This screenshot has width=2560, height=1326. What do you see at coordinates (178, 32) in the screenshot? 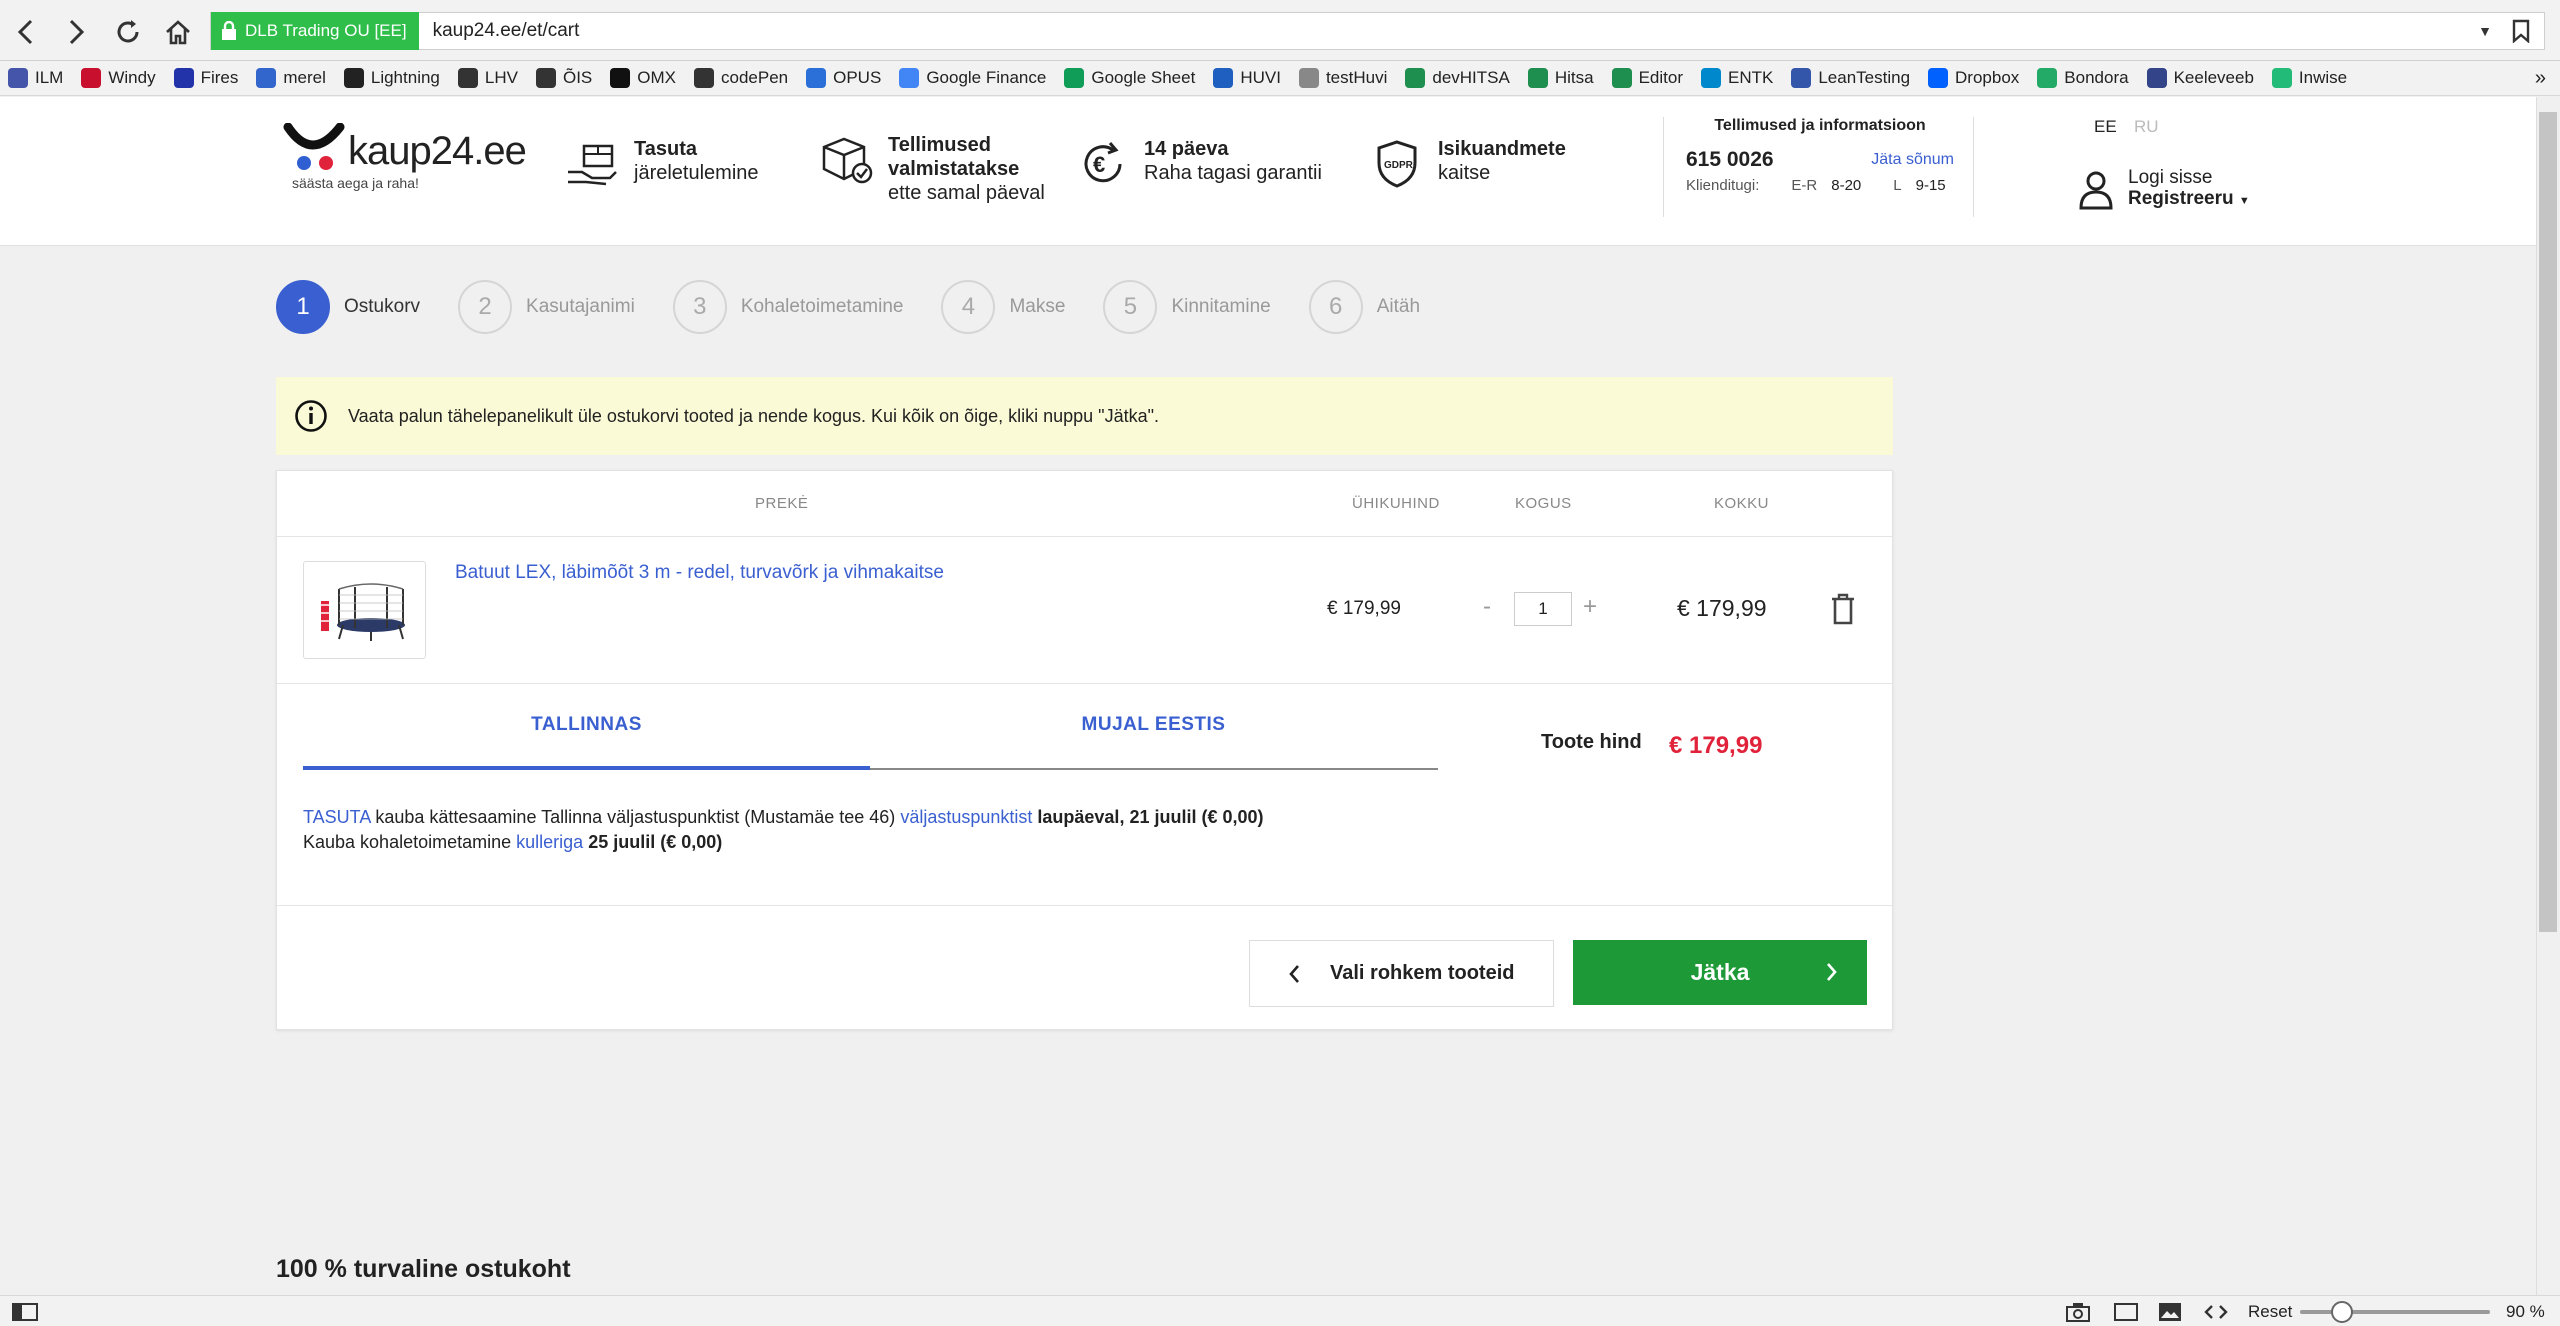
I see `home-icon` at bounding box center [178, 32].